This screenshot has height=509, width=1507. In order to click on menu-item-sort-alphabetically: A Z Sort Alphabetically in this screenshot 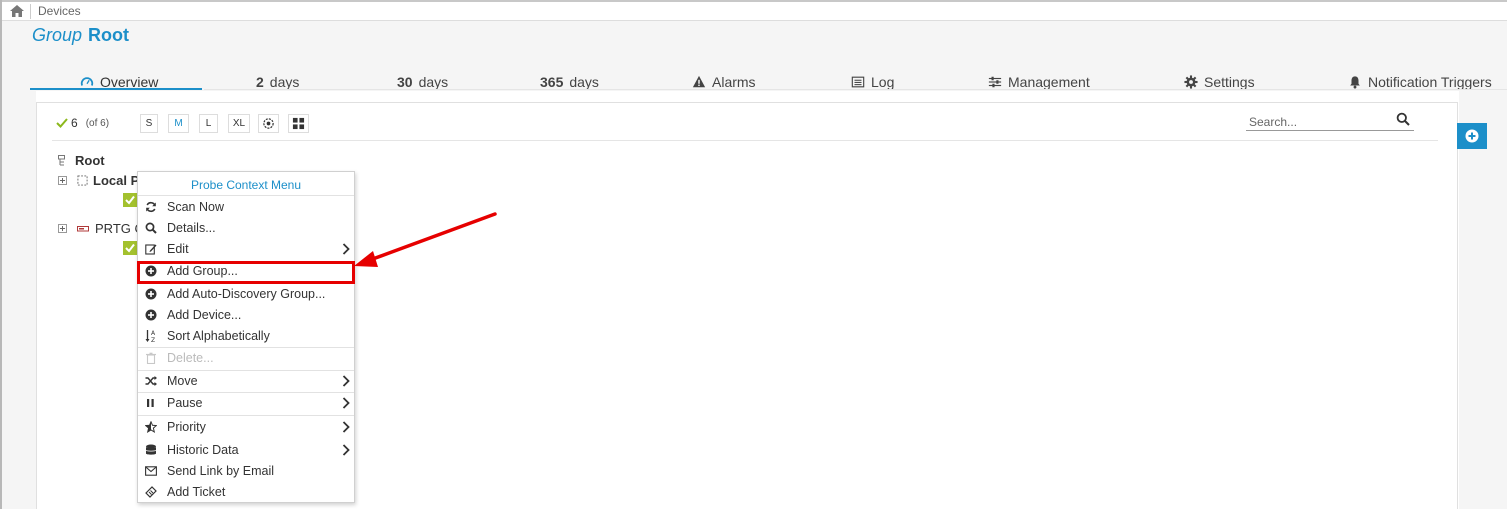, I will do `click(246, 336)`.